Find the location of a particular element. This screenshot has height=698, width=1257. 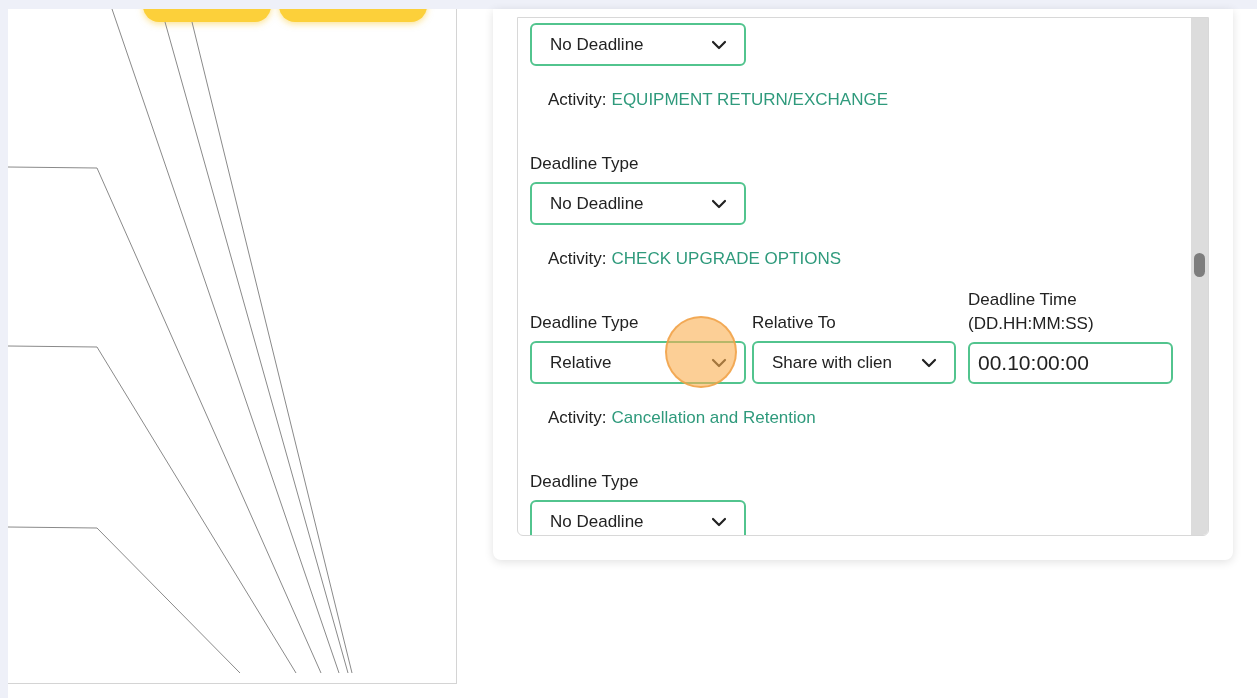

dropdown: Relative is located at coordinates (638, 362).